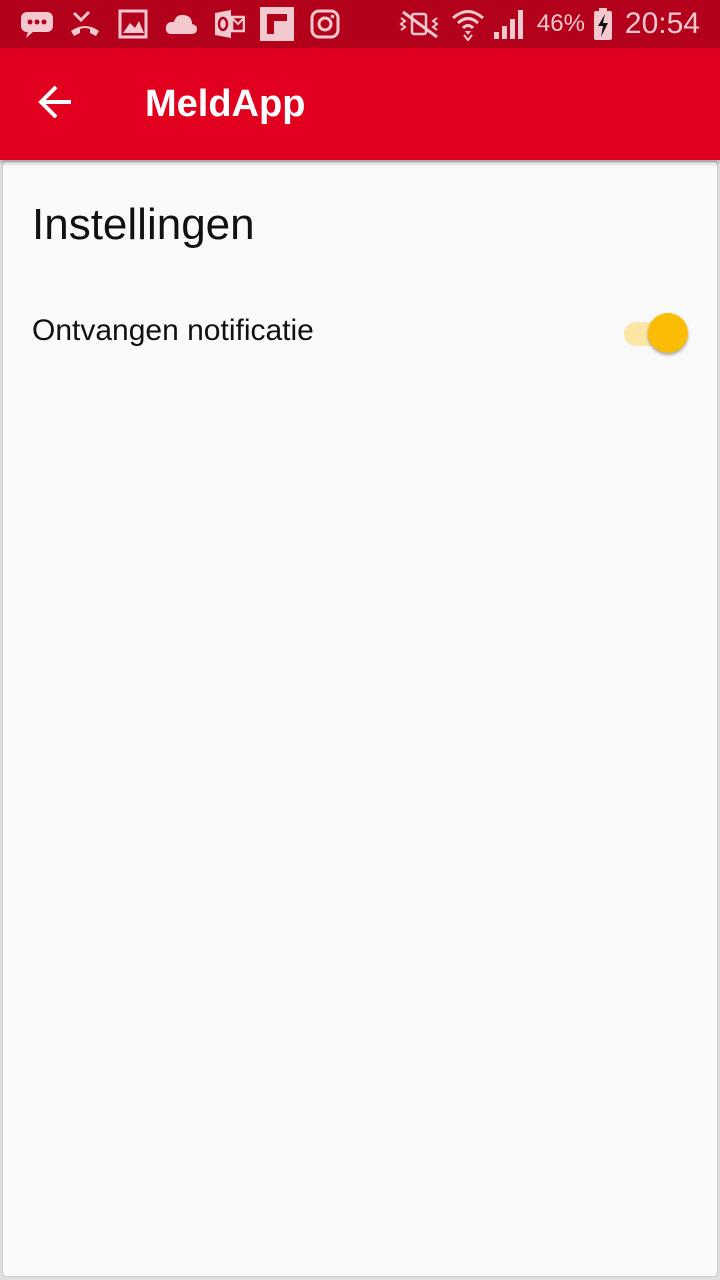 The width and height of the screenshot is (720, 1280). I want to click on system-icons: 46% 20:54, so click(544, 24).